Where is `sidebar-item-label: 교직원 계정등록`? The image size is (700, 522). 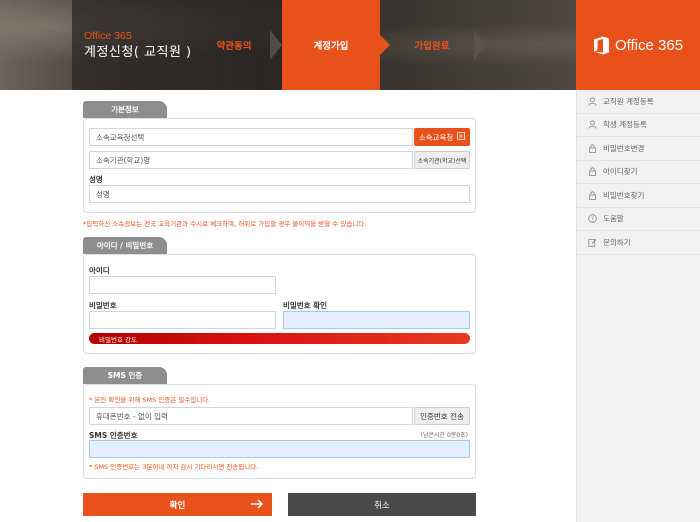
sidebar-item-label: 교직원 계정등록 is located at coordinates (628, 101).